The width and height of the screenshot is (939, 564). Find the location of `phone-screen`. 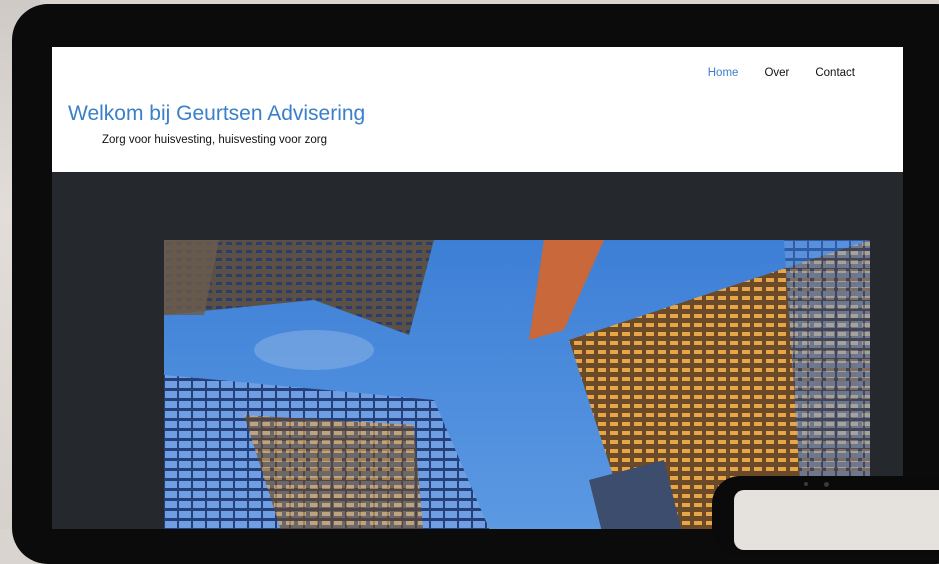

phone-screen is located at coordinates (836, 520).